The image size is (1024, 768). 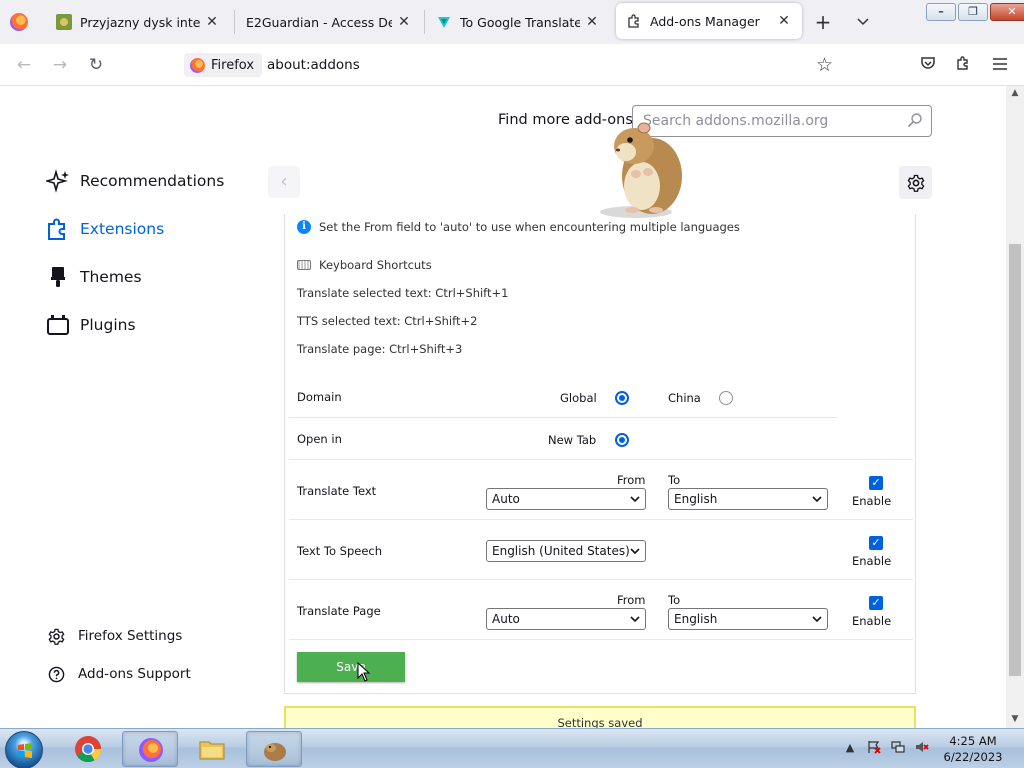 I want to click on dysk-favicon-icon, so click(x=64, y=22).